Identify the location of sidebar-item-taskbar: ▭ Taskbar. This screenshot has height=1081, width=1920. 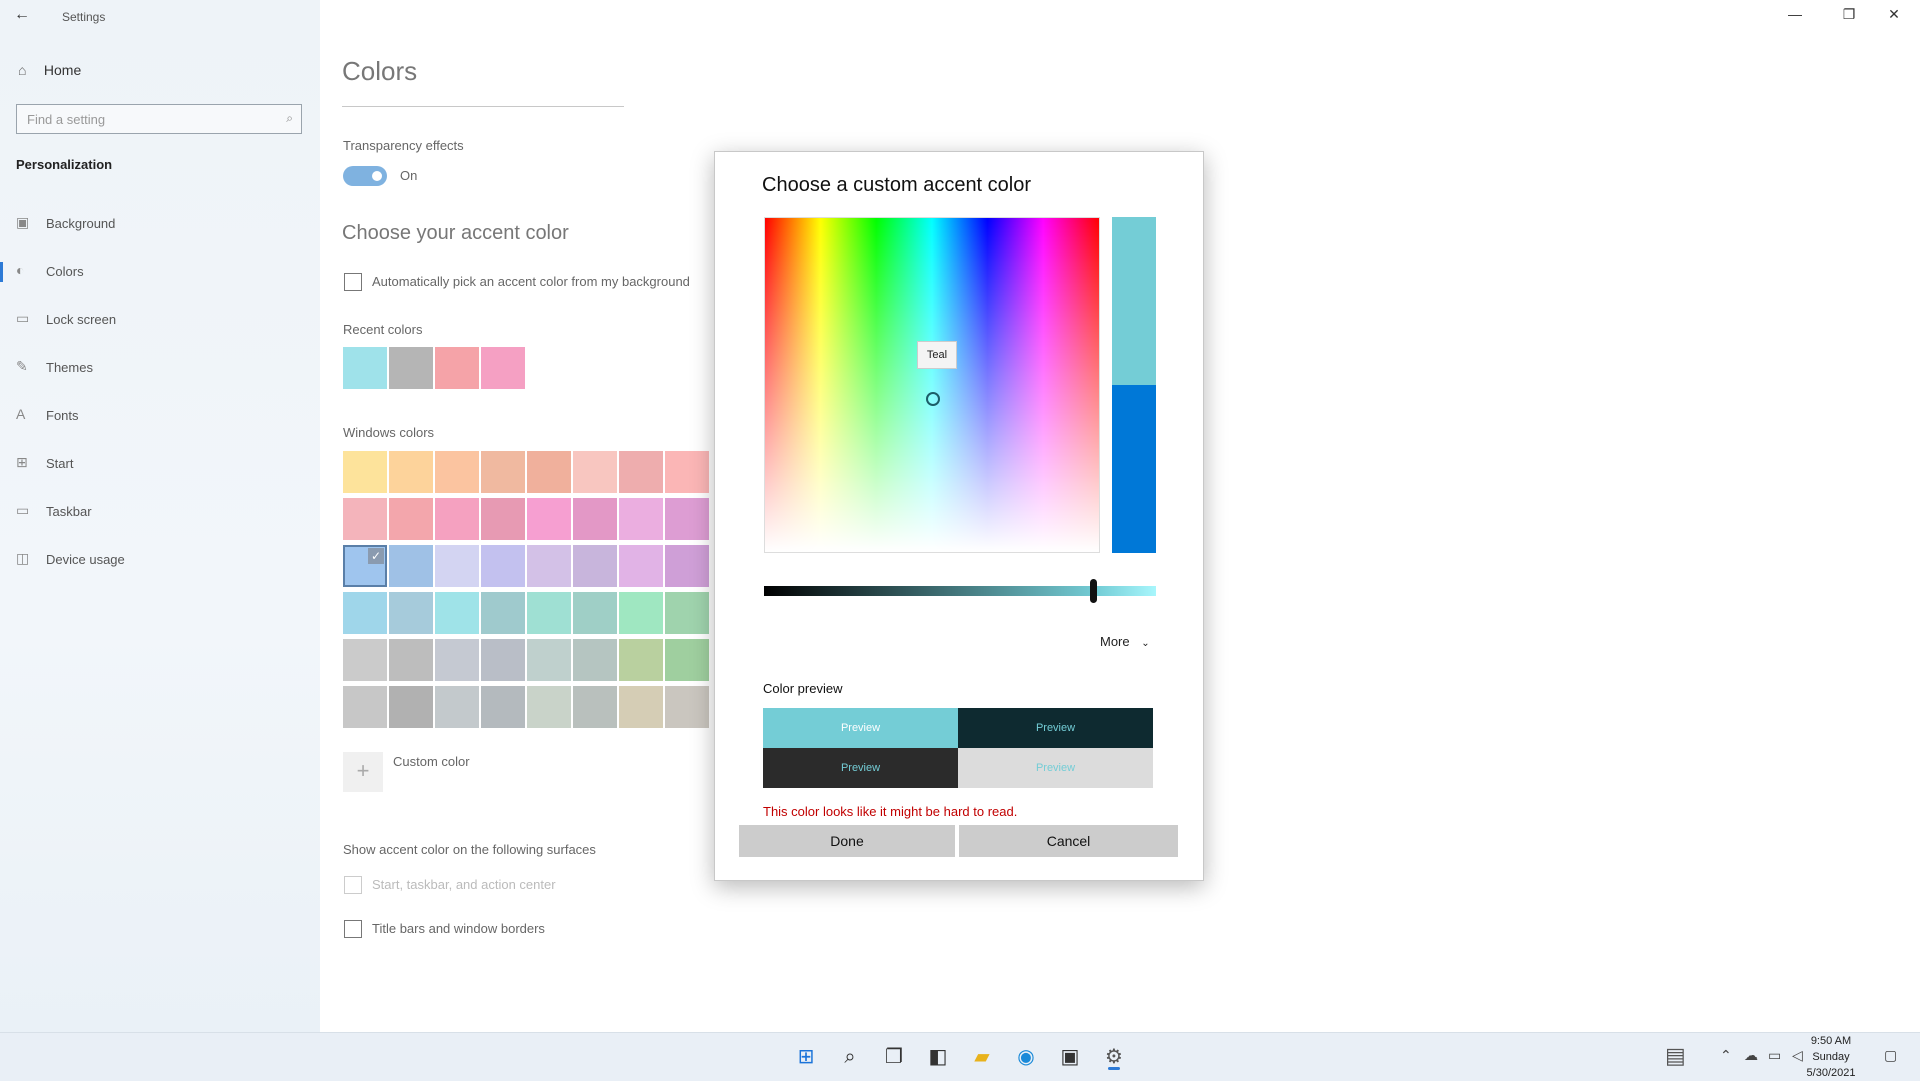
(160, 512).